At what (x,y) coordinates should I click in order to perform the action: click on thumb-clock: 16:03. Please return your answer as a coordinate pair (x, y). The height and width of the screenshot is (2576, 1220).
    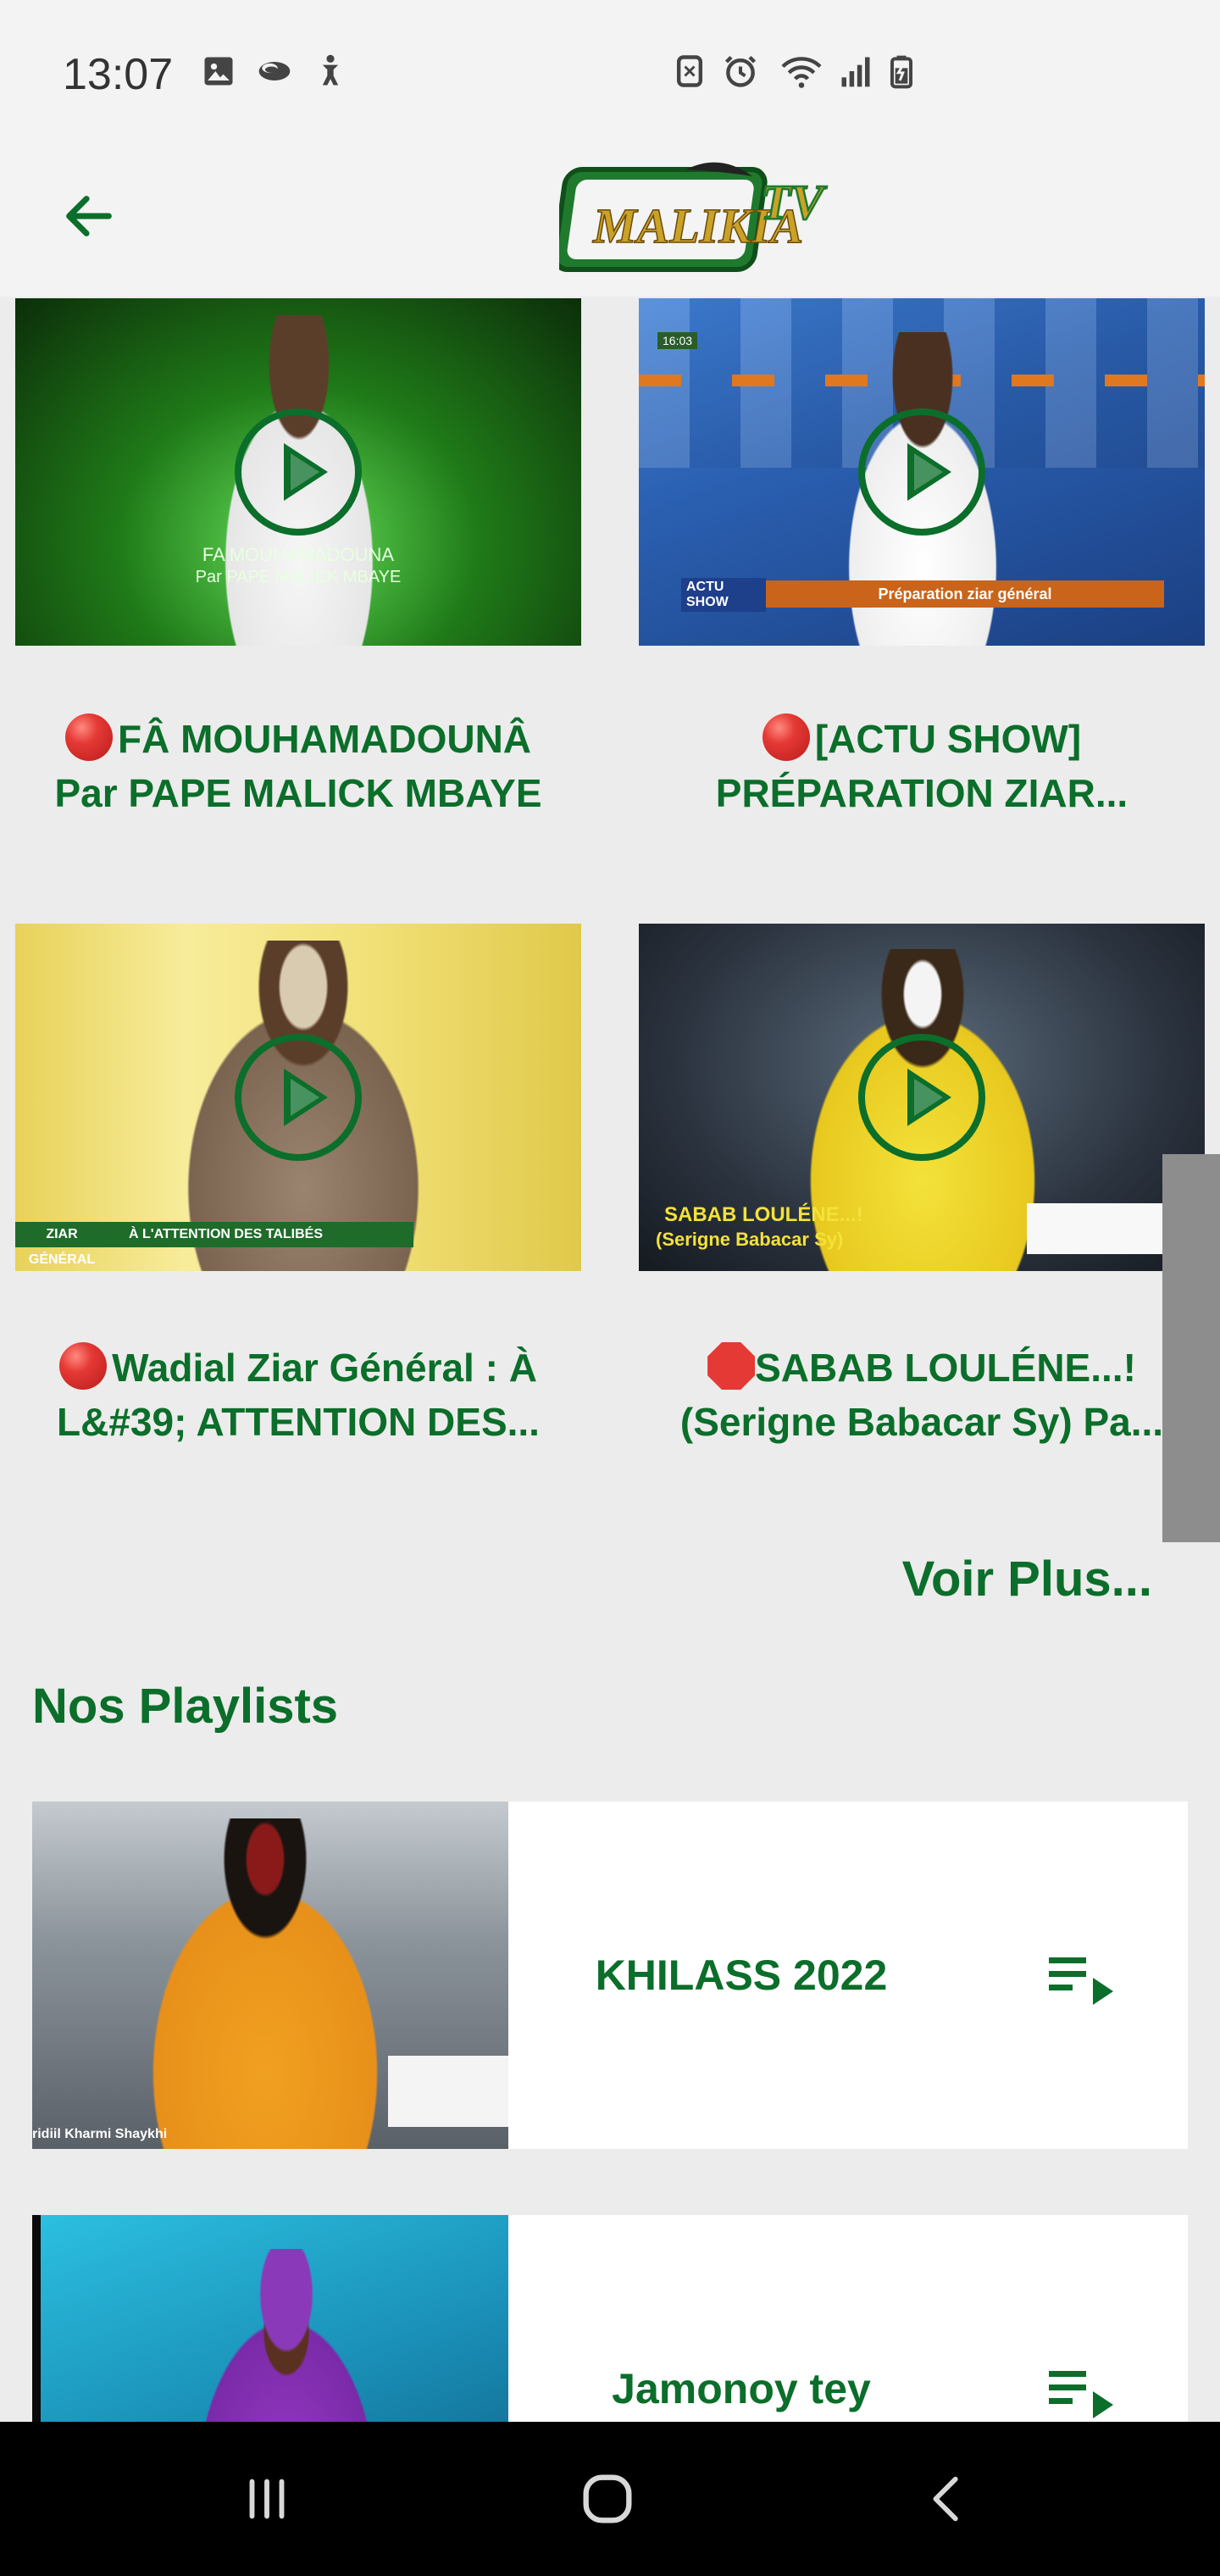
    Looking at the image, I should click on (677, 340).